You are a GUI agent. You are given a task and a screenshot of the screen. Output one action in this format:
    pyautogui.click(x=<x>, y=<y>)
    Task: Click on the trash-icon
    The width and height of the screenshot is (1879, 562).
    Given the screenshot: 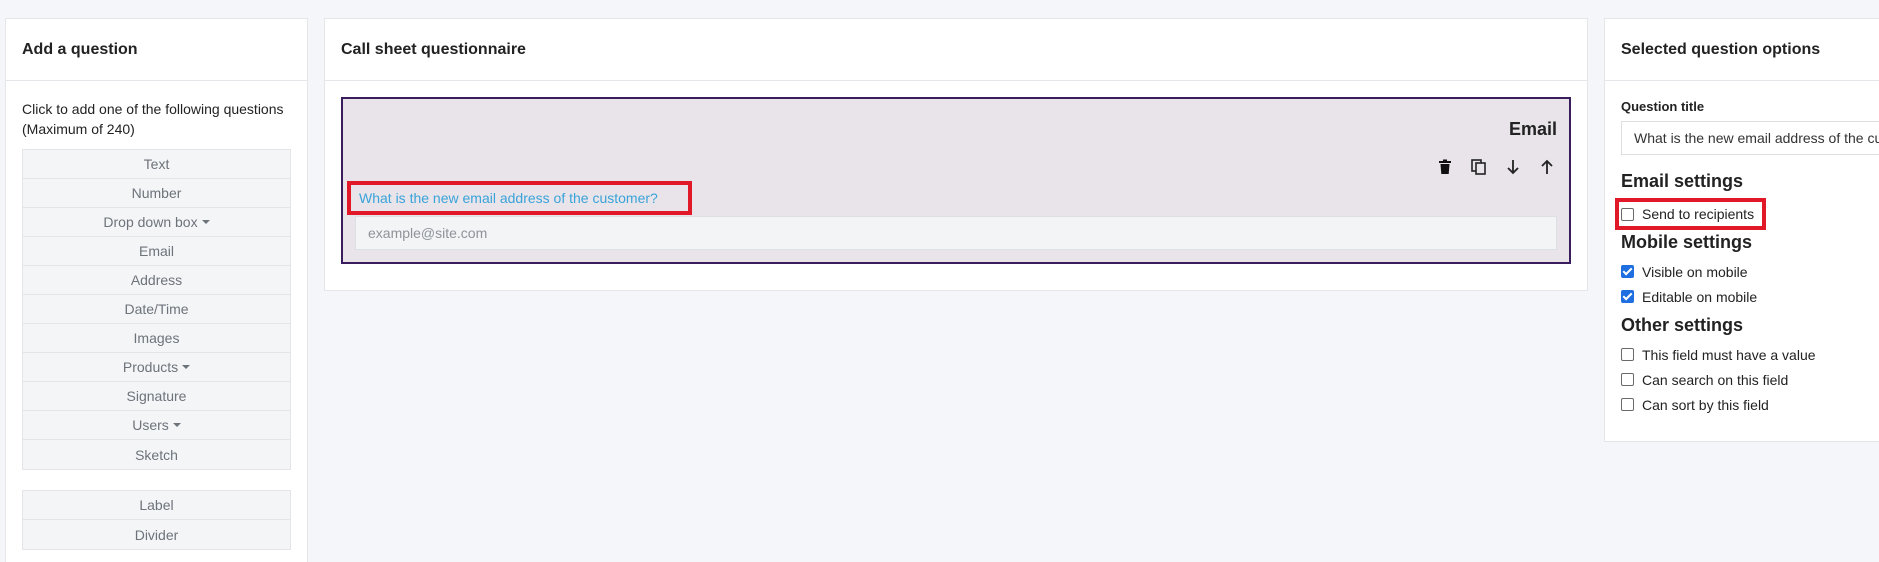 What is the action you would take?
    pyautogui.click(x=1445, y=167)
    